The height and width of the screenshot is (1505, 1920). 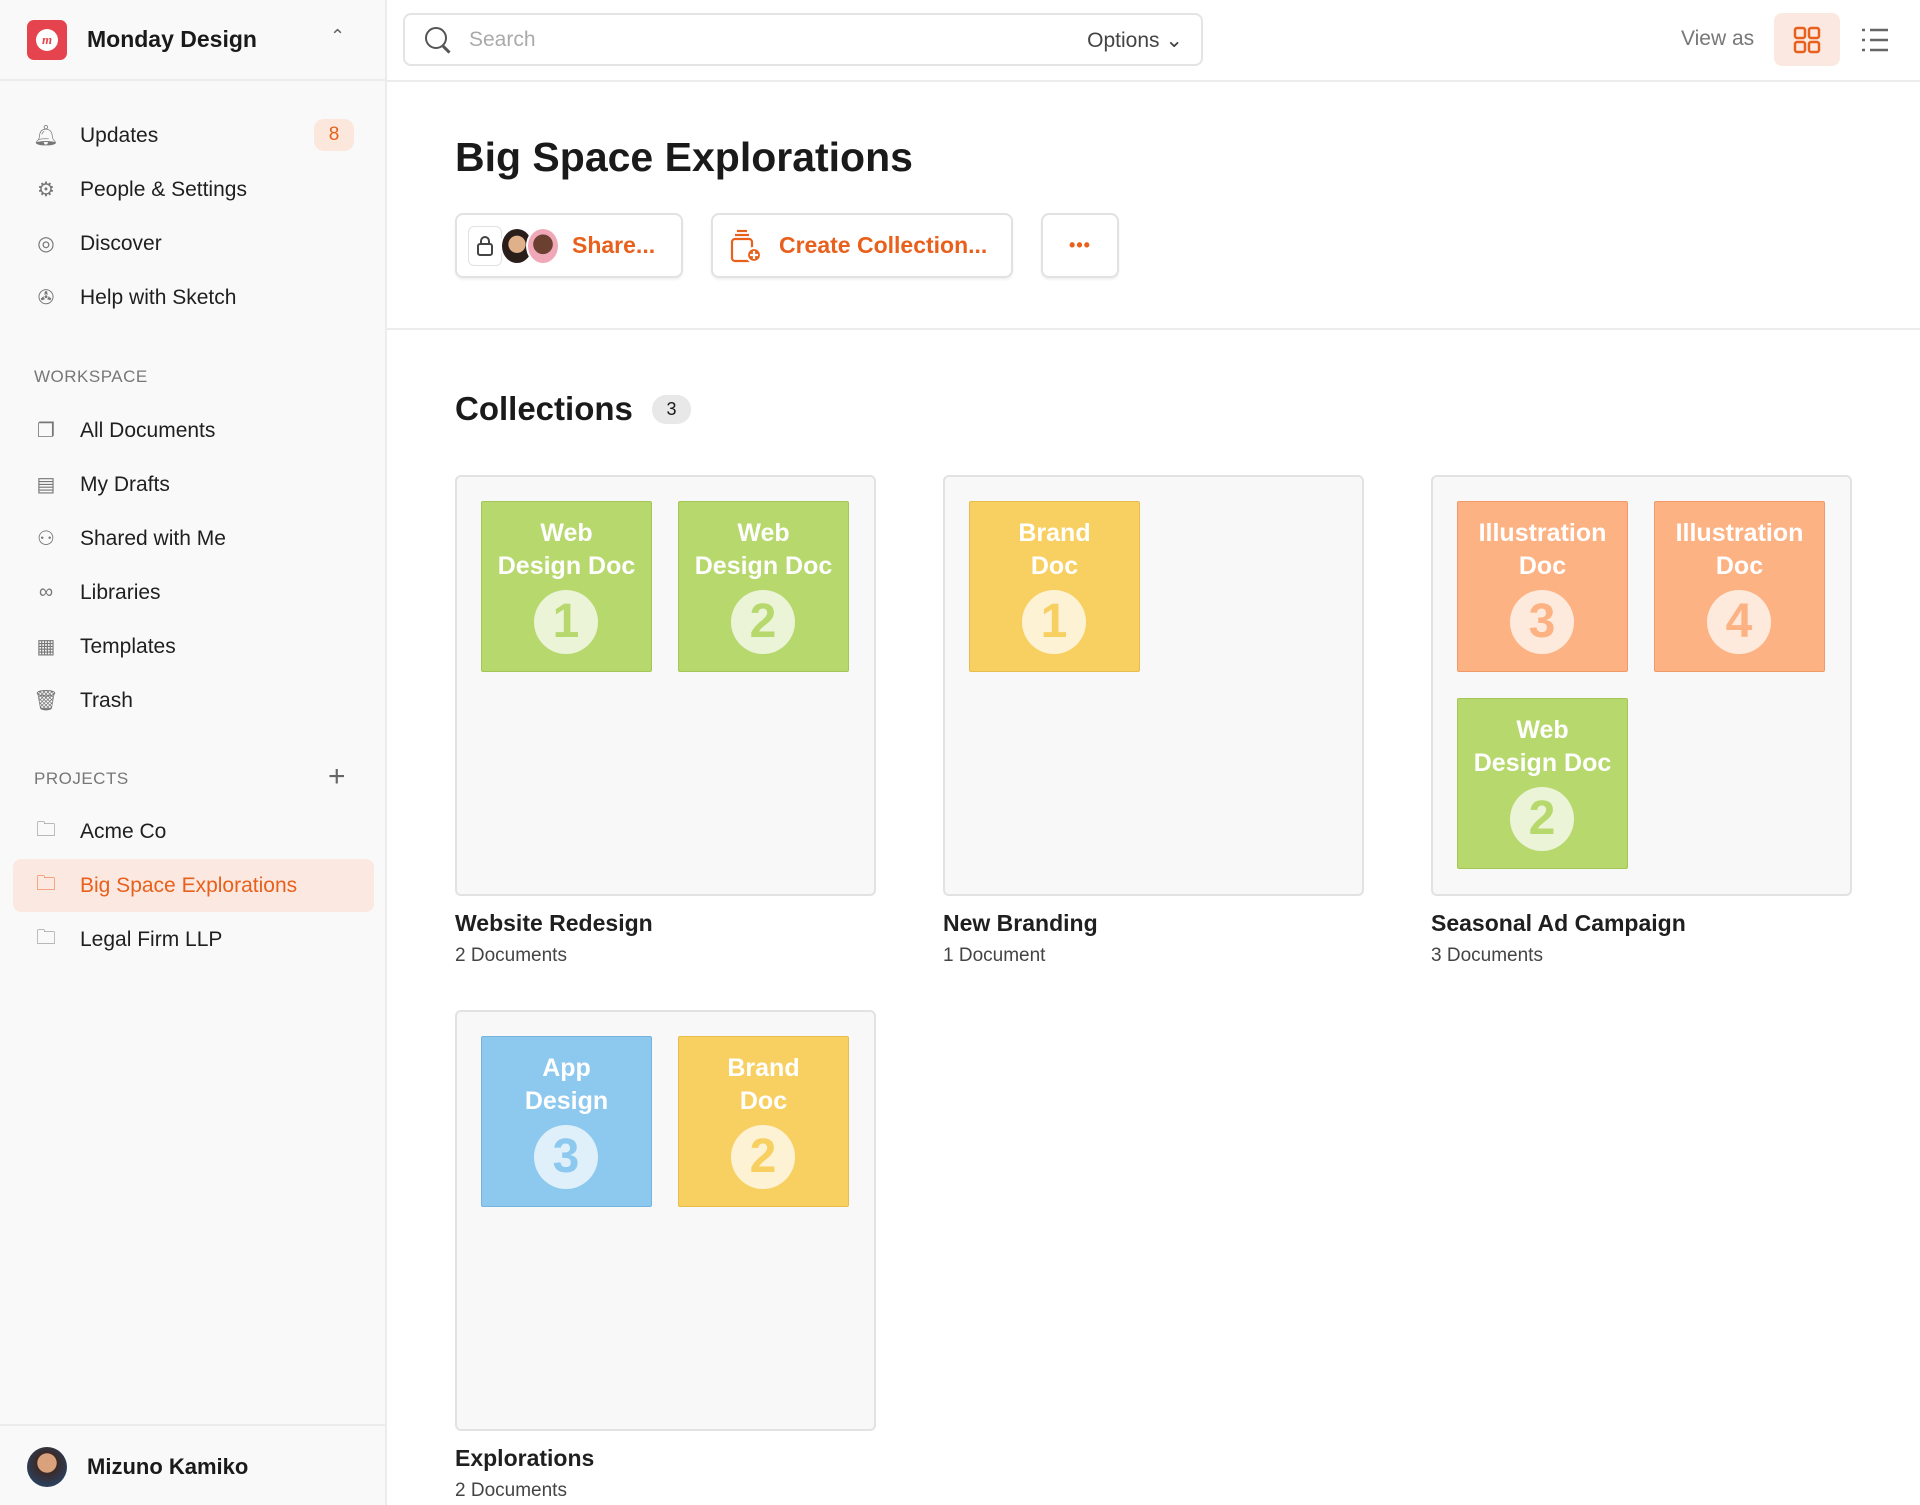 What do you see at coordinates (566, 1068) in the screenshot?
I see `doc-name-line1: App` at bounding box center [566, 1068].